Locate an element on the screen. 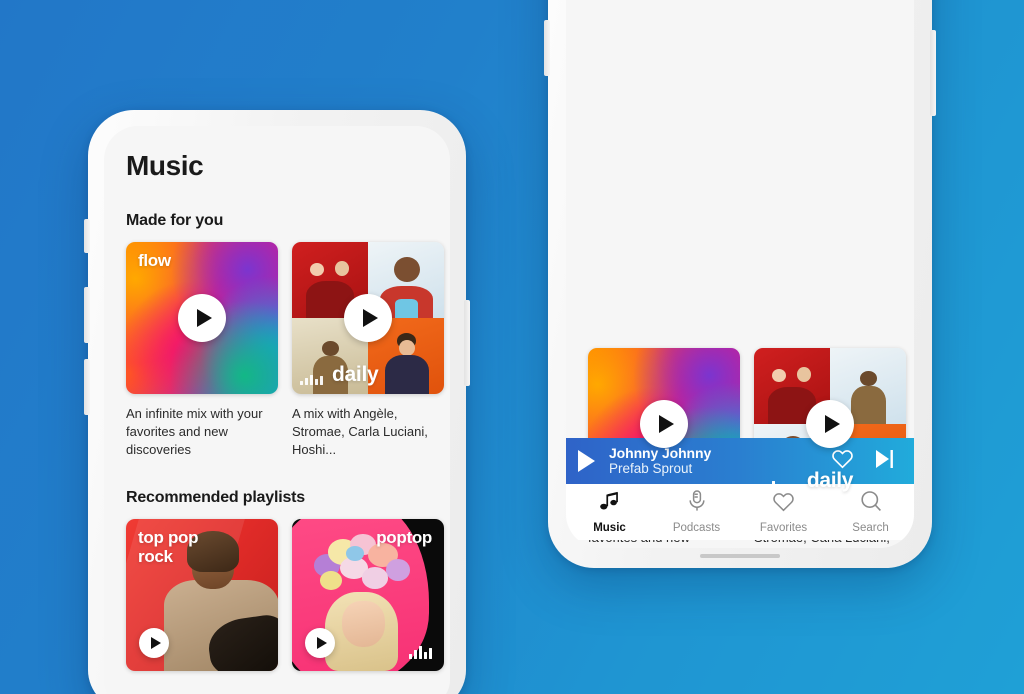  nav-label: Favorites is located at coordinates (783, 527).